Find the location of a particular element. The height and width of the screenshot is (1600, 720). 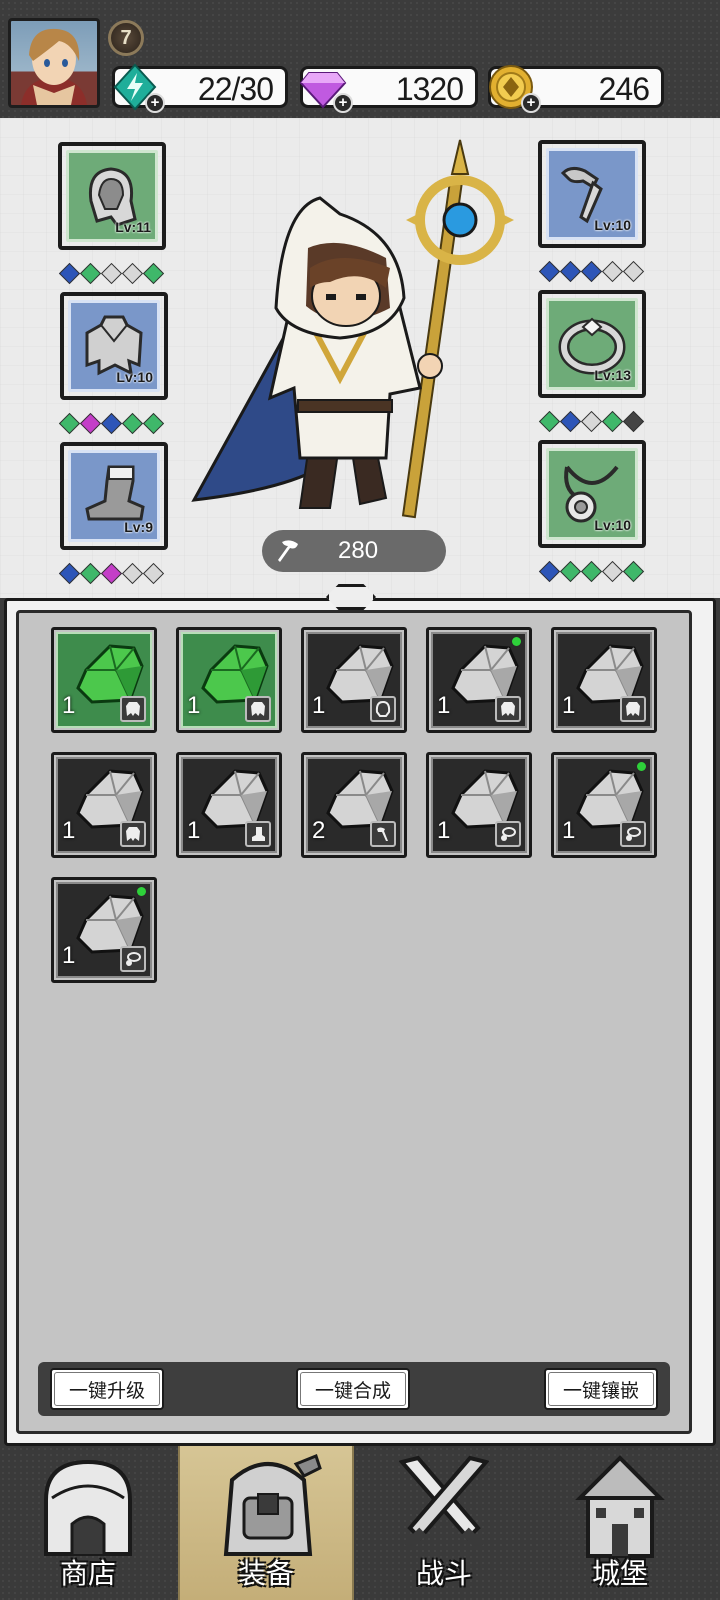

shop-icon is located at coordinates (88, 1507).